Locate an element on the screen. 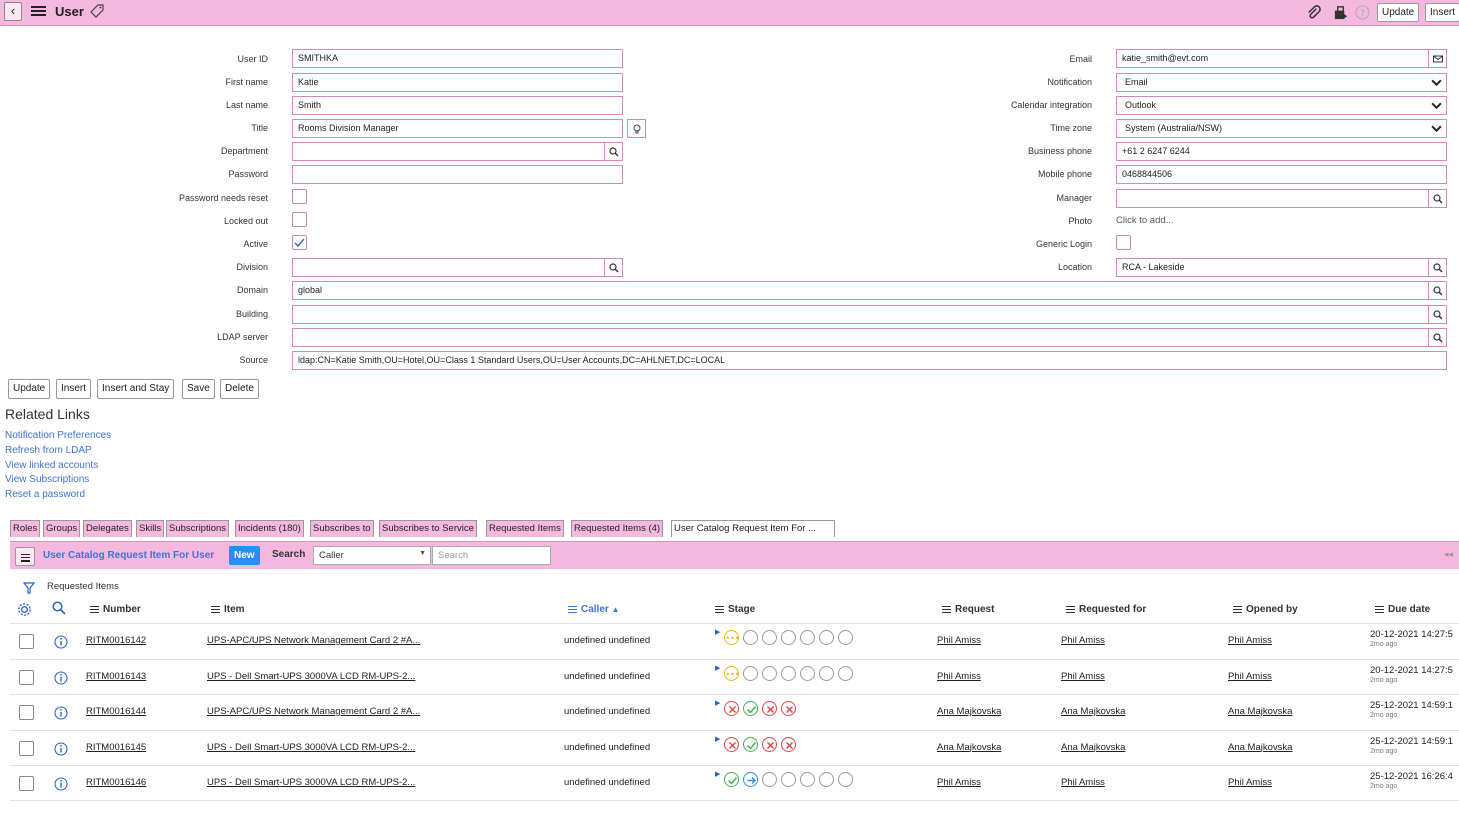 The image size is (1459, 813). send-email-button is located at coordinates (1437, 58).